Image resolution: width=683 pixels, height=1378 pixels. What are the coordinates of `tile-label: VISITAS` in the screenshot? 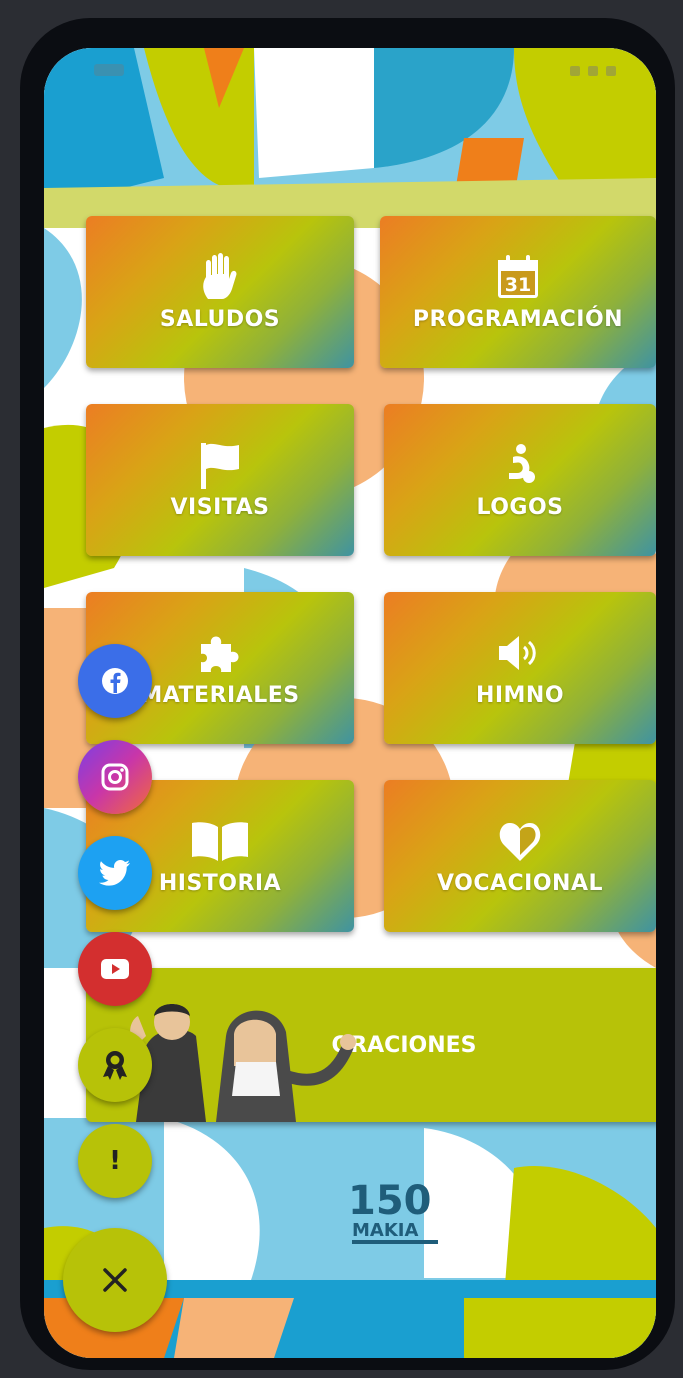 It's located at (220, 507).